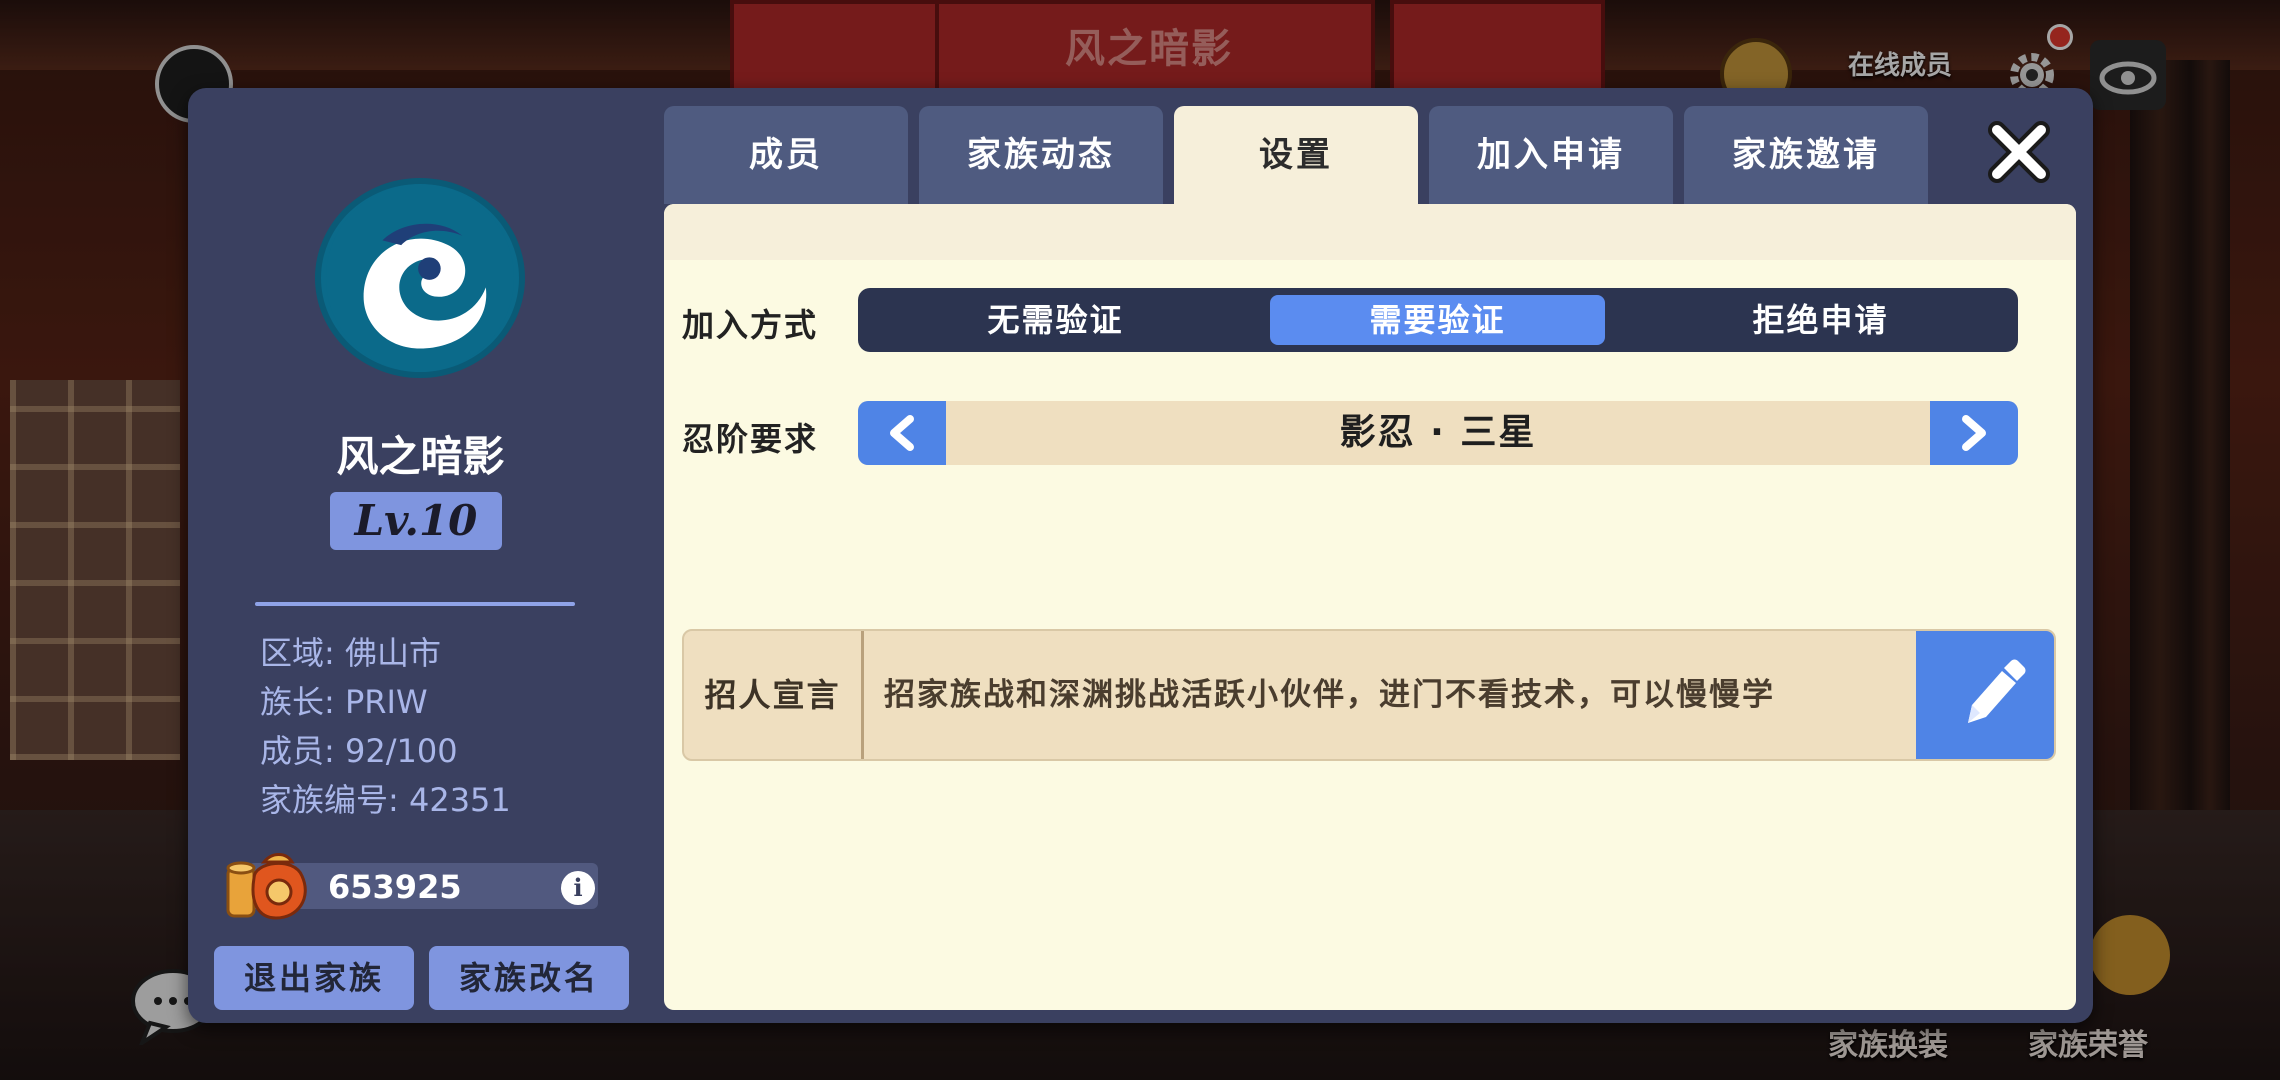 Image resolution: width=2280 pixels, height=1080 pixels. I want to click on rename-family-button: 家族改名, so click(529, 978).